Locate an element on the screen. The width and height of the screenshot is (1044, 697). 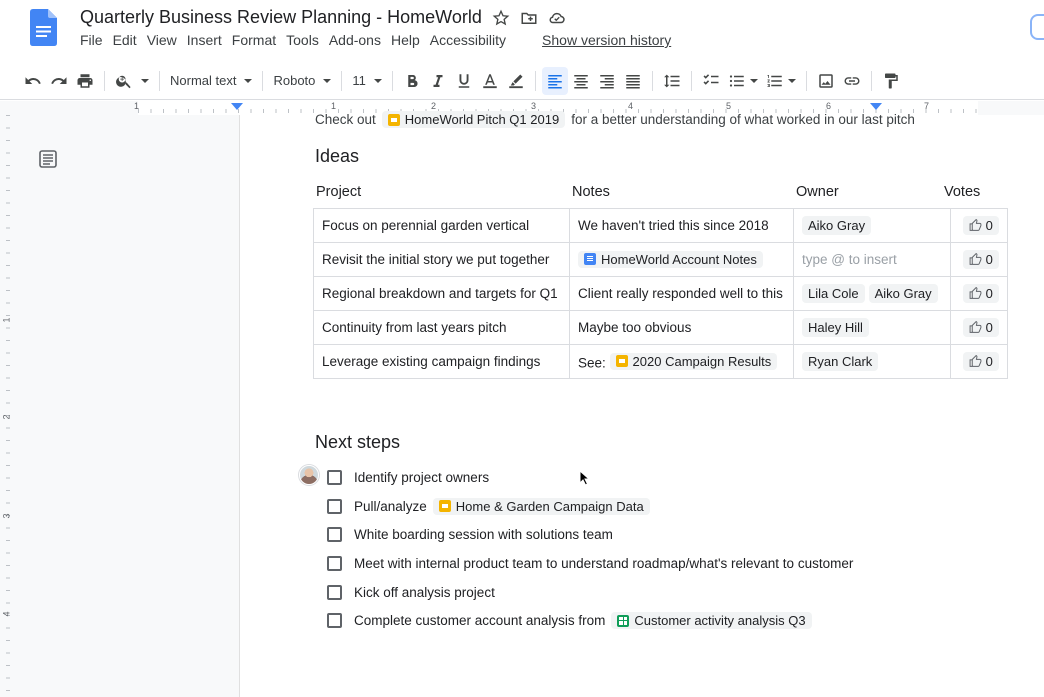
notes-cell: Maybe too obvious is located at coordinates (681, 327).